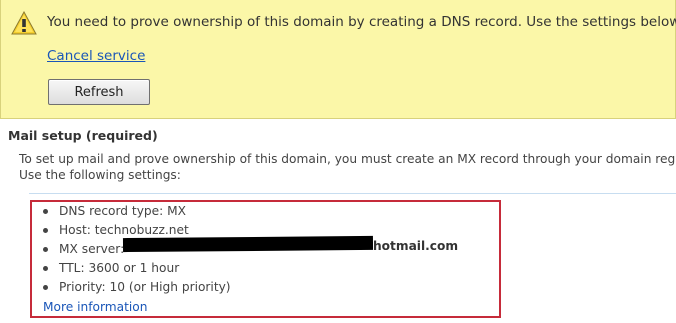 The width and height of the screenshot is (676, 323). I want to click on setting-text: TTL: 3600 or 1 hour, so click(119, 268).